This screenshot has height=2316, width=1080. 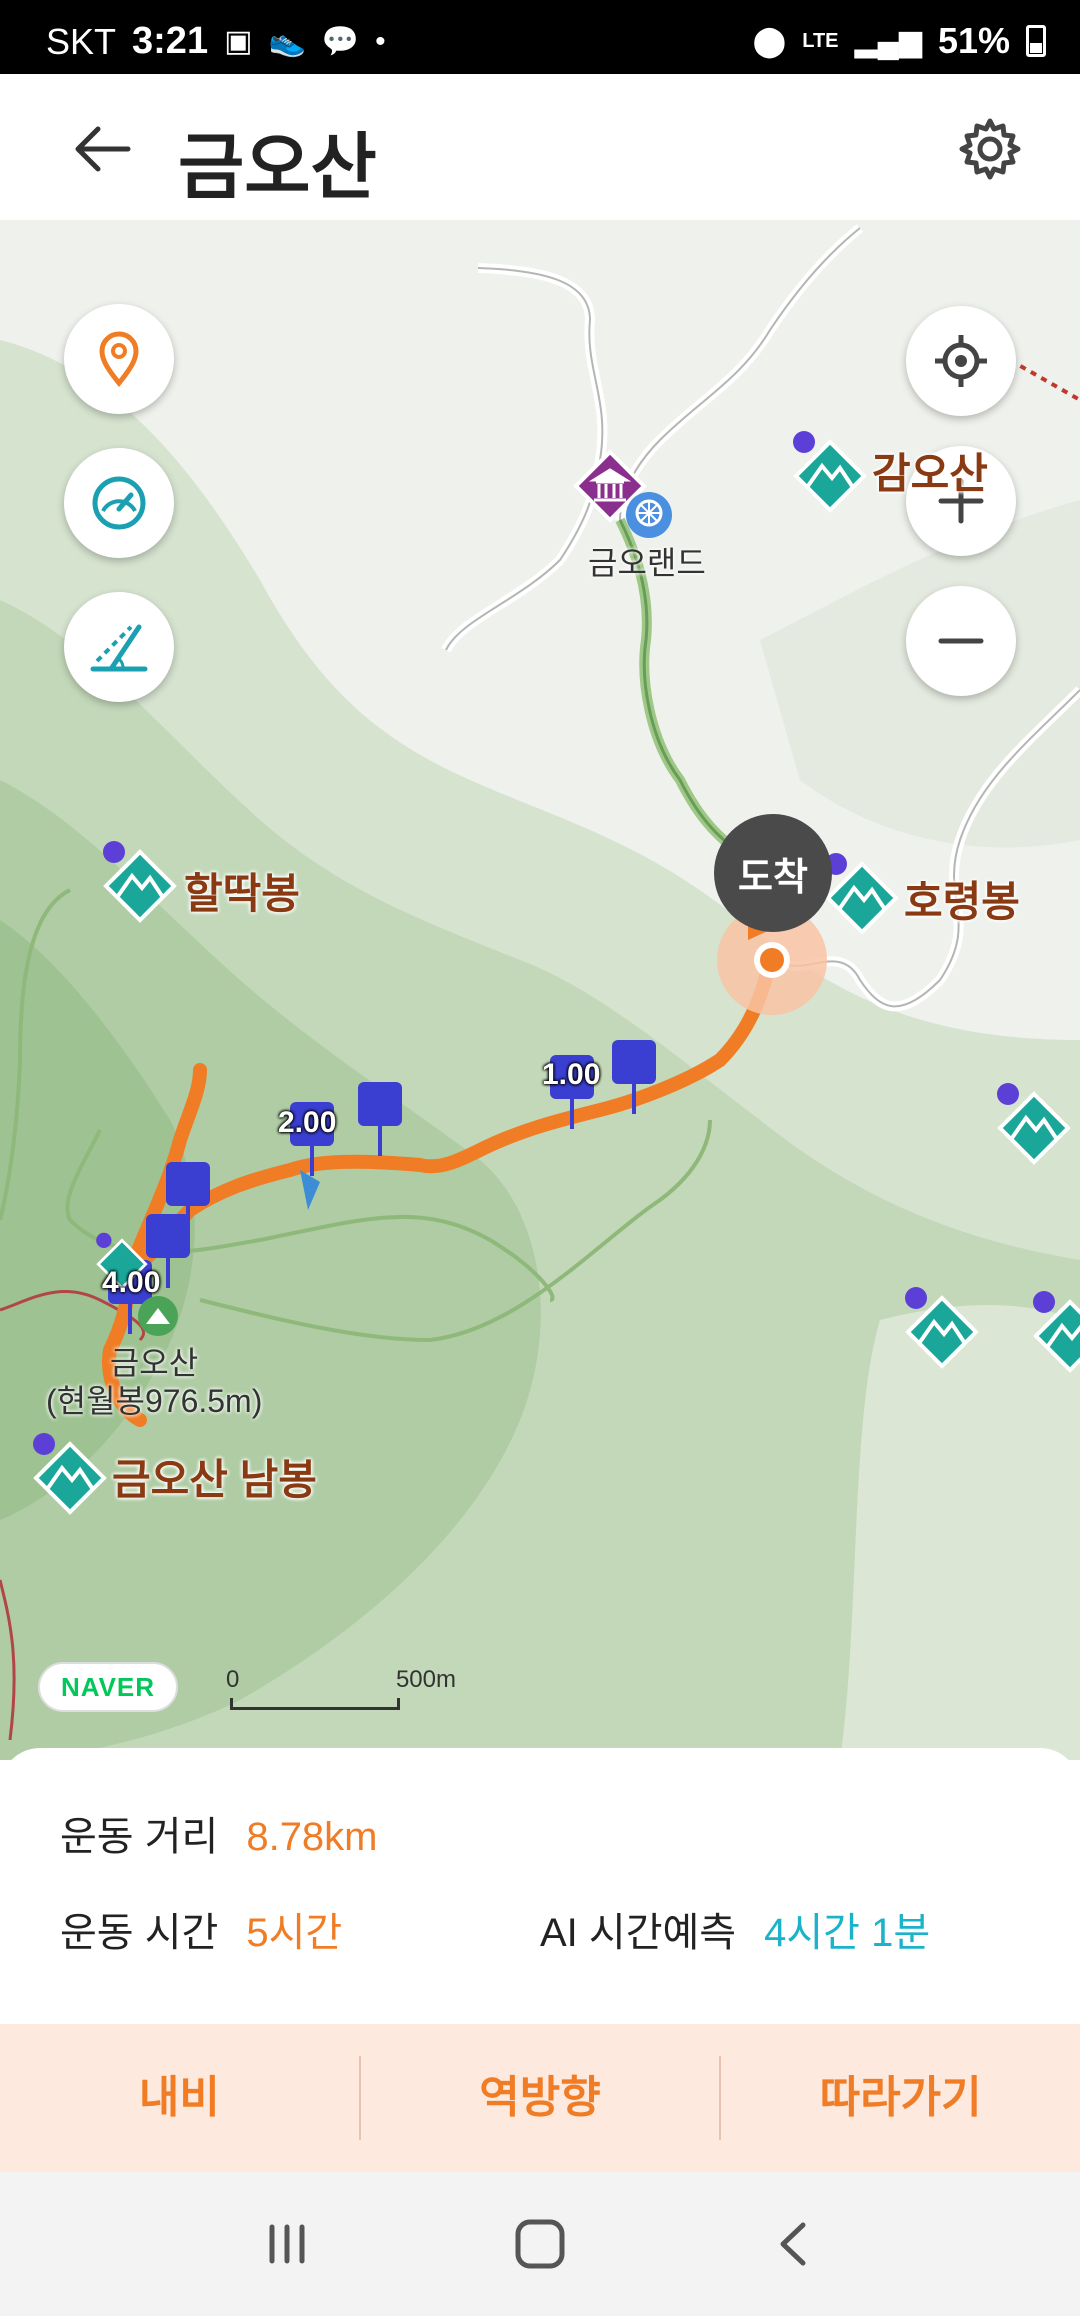 I want to click on follow-button: 따라가기, so click(x=900, y=2098).